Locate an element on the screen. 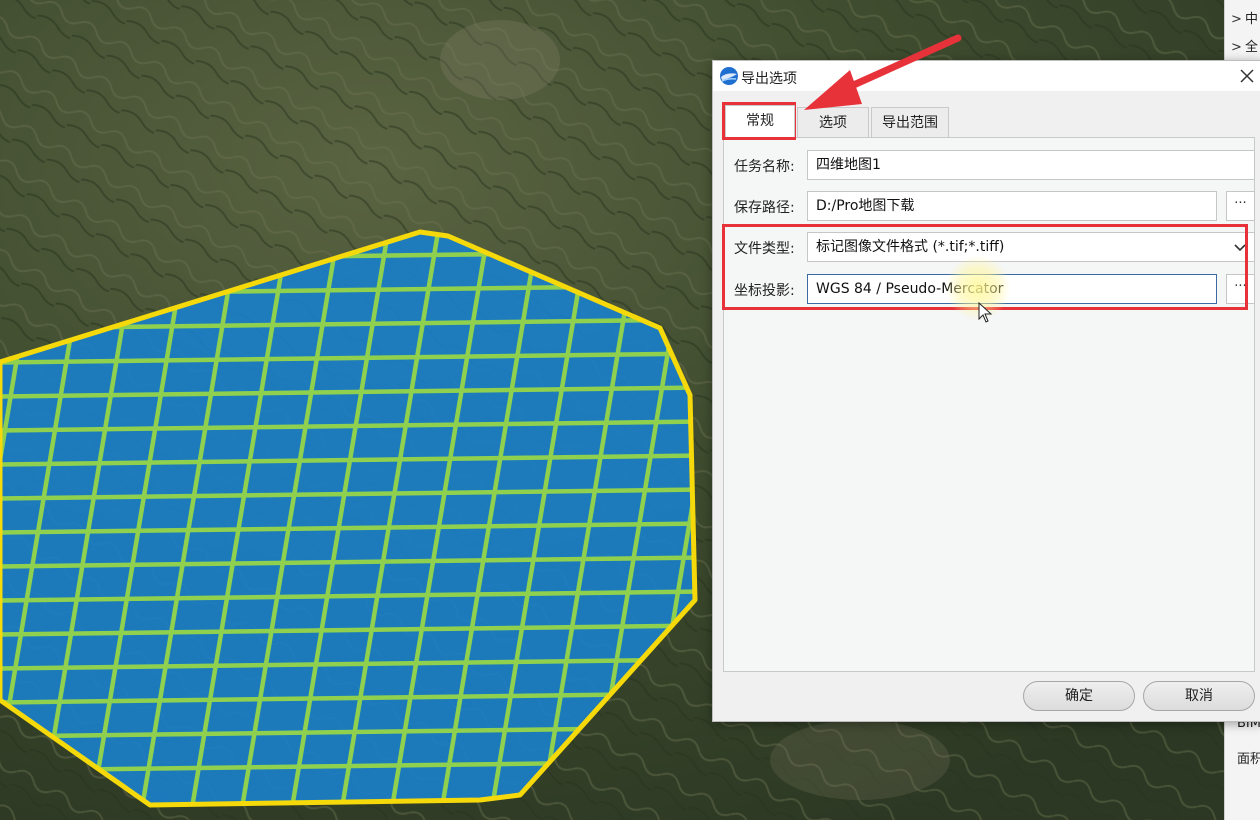  tab-general: 常规 is located at coordinates (760, 121).